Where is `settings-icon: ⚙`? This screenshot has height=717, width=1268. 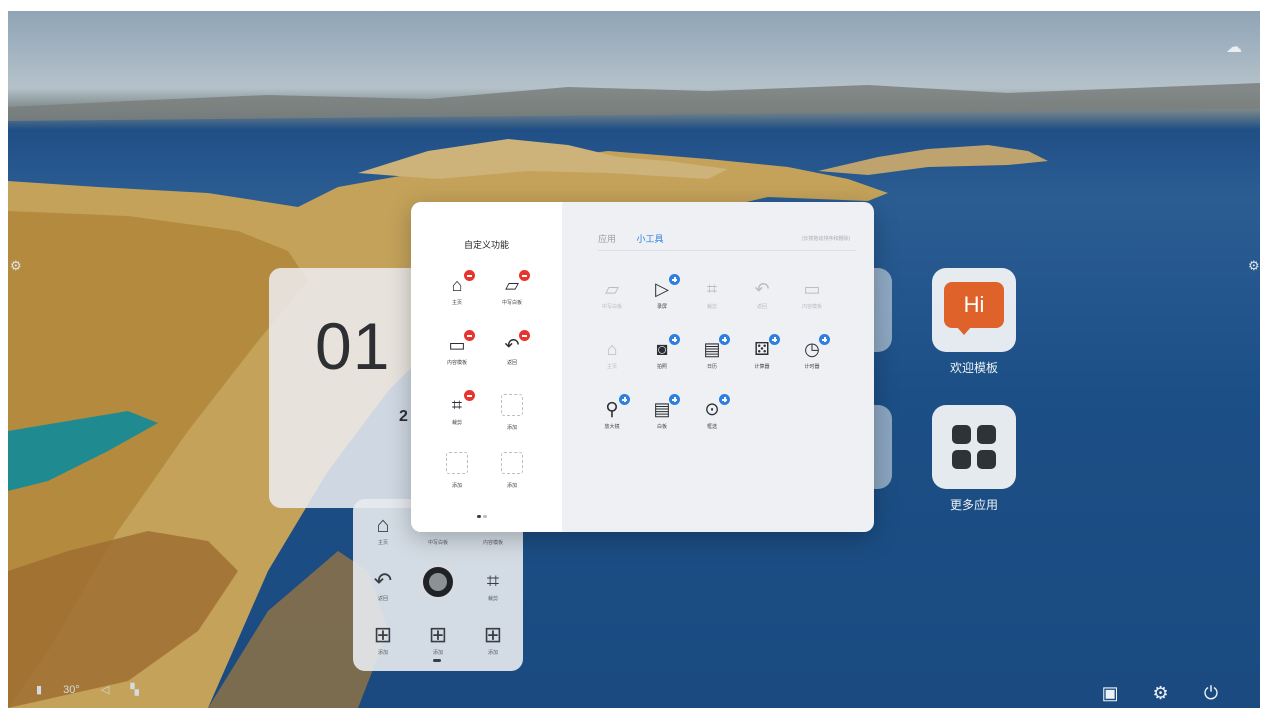 settings-icon: ⚙ is located at coordinates (1161, 693).